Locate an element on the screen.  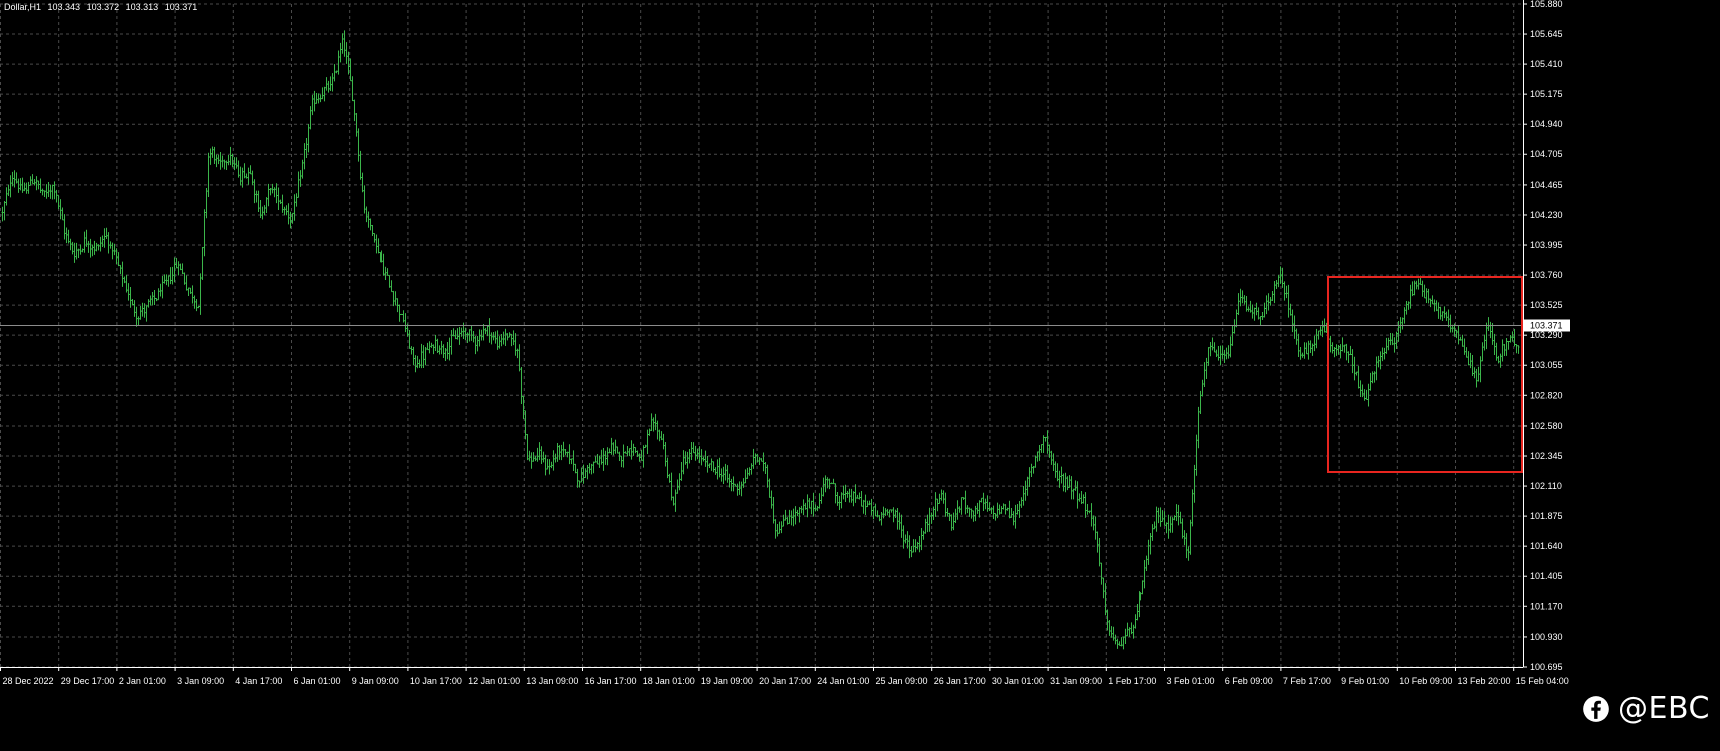
time-tick-label: 30 Jan 01:00 is located at coordinates (1018, 681).